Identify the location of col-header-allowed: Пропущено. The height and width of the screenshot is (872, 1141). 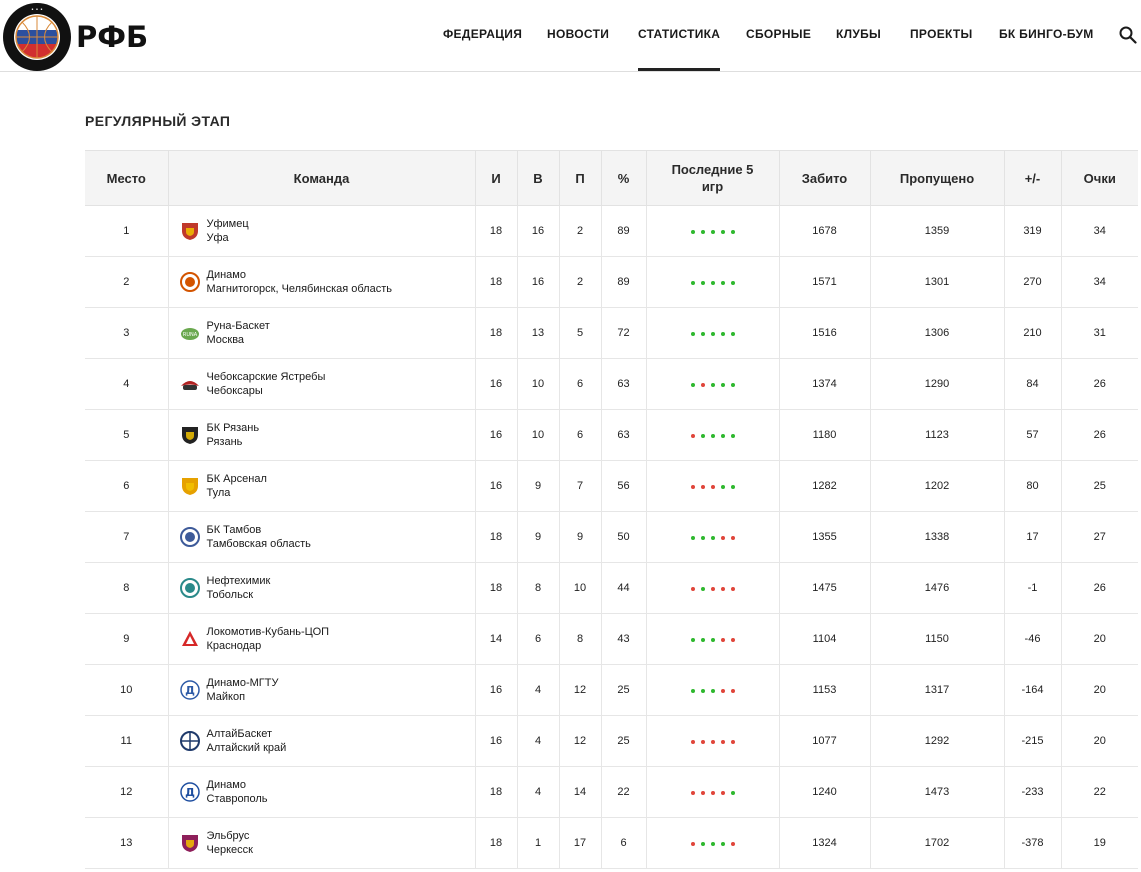
(937, 178).